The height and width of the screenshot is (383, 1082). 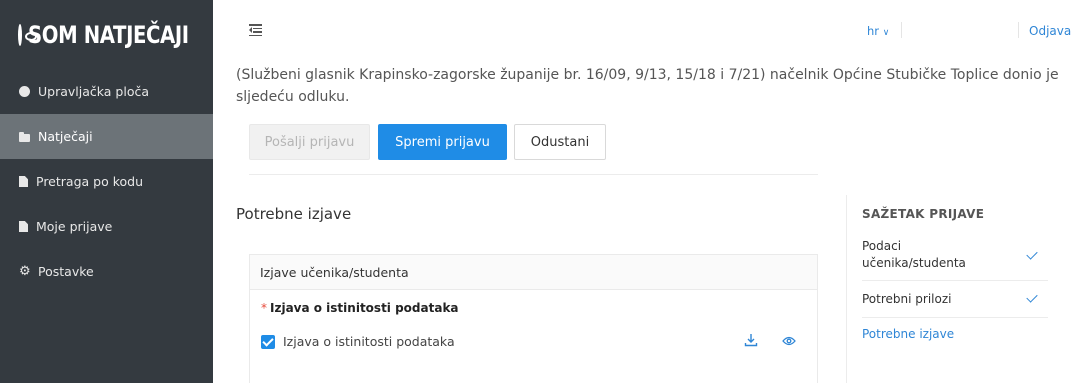 What do you see at coordinates (89, 181) in the screenshot?
I see `sidebar-item-label: Pretraga po kodu` at bounding box center [89, 181].